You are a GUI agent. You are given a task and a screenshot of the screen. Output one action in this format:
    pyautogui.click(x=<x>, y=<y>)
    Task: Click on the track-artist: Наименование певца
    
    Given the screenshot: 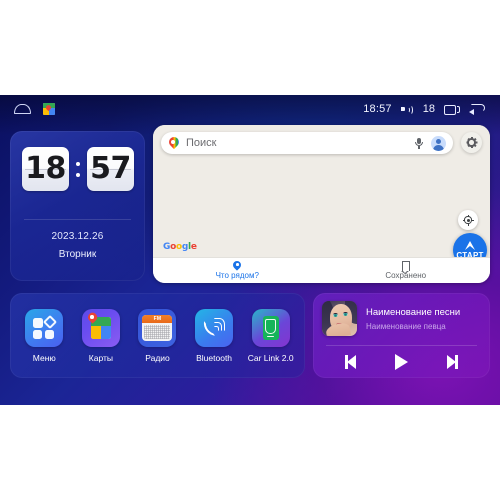 What is the action you would take?
    pyautogui.click(x=406, y=326)
    